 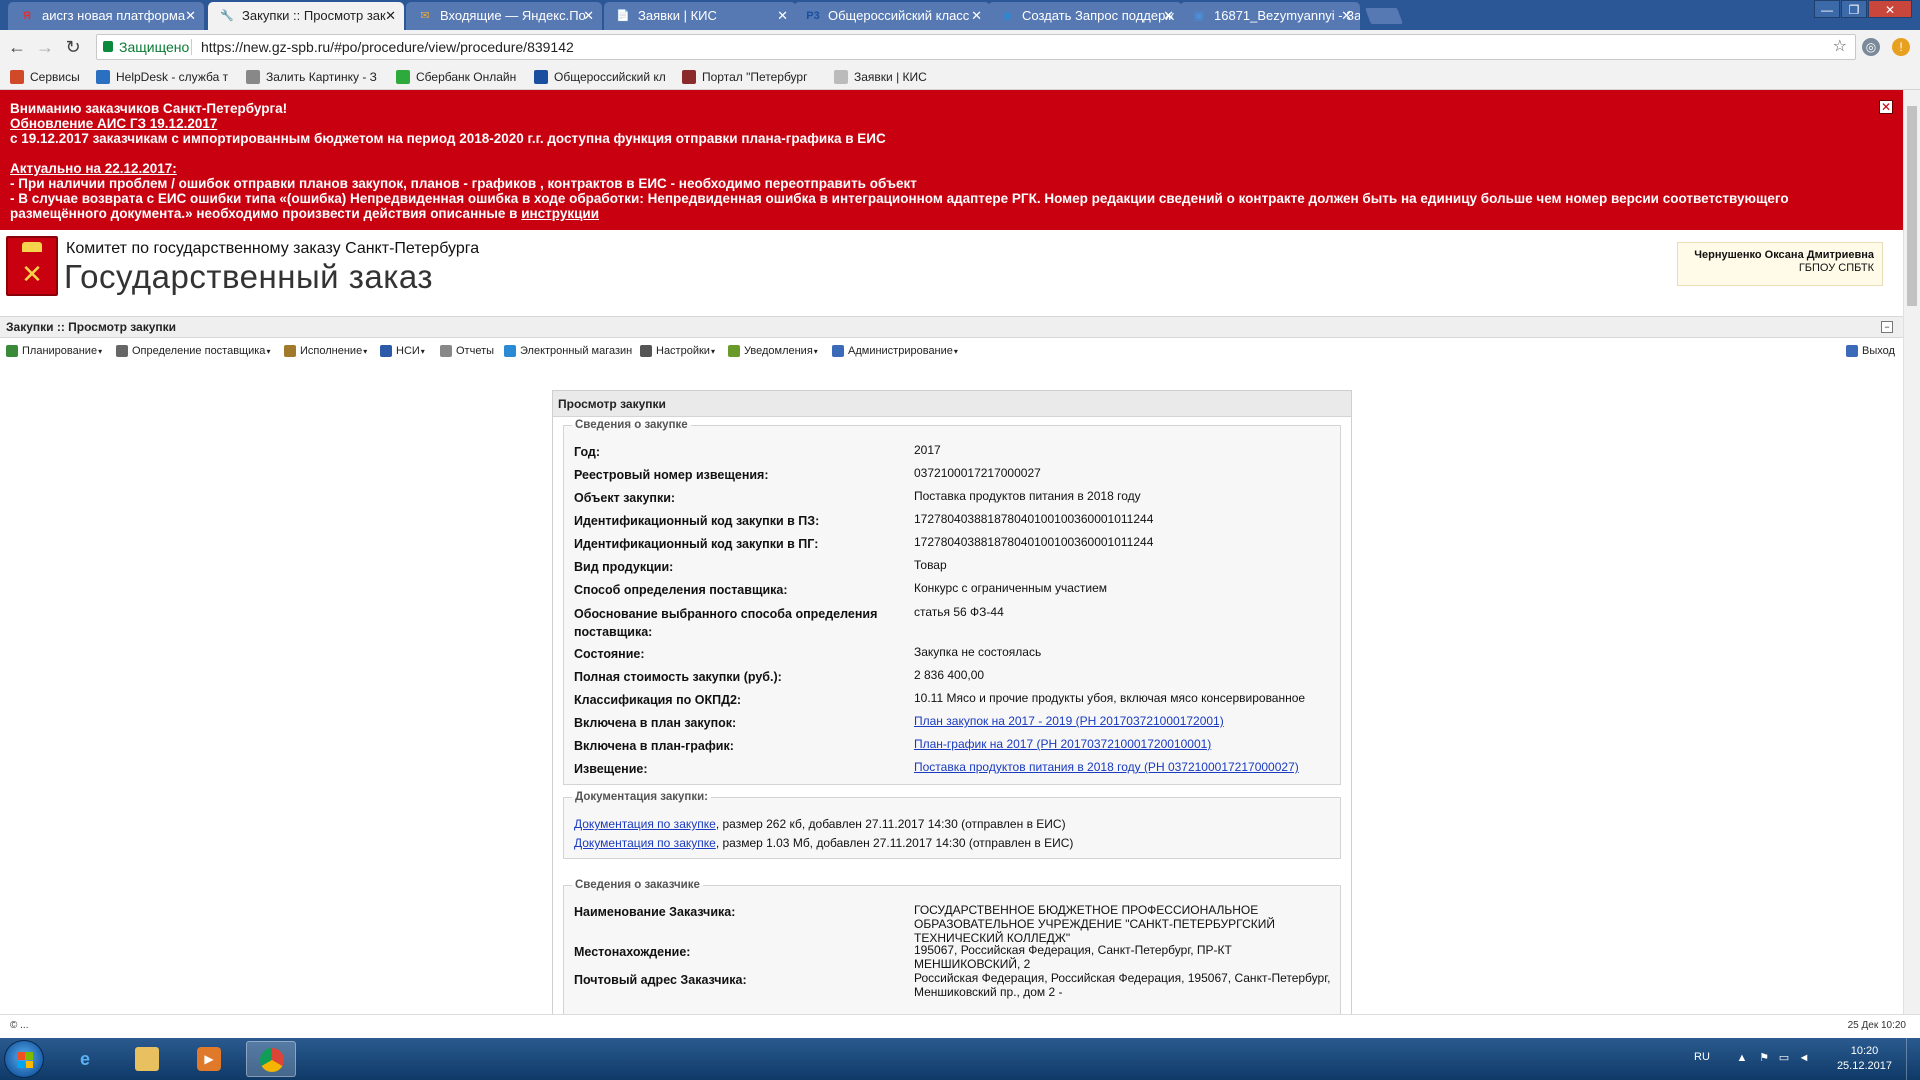 What do you see at coordinates (624, 567) in the screenshot?
I see `field-label: Вид продукции:` at bounding box center [624, 567].